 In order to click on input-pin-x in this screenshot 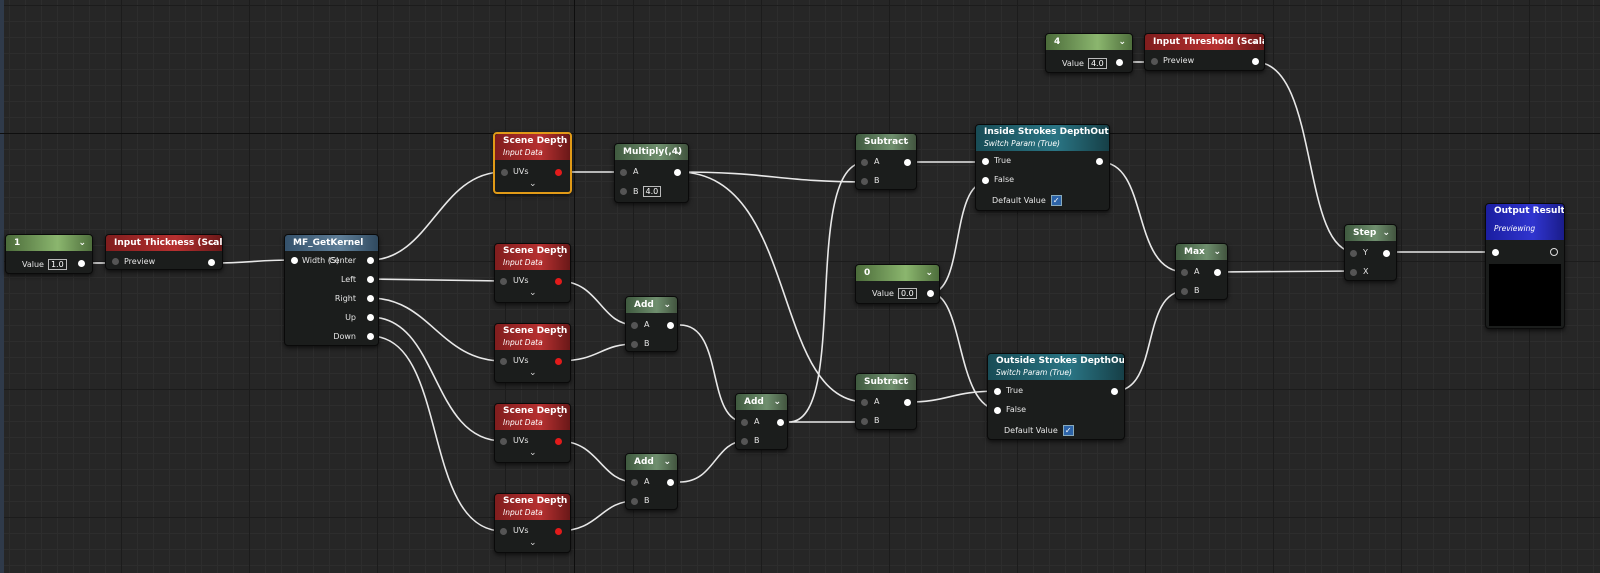, I will do `click(1353, 272)`.